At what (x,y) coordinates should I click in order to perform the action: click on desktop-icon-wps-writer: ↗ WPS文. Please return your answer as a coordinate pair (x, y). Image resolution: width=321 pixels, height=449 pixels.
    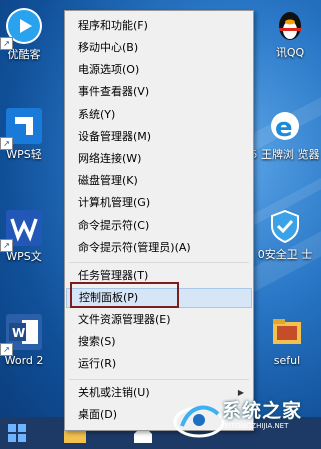
    Looking at the image, I should click on (23, 236).